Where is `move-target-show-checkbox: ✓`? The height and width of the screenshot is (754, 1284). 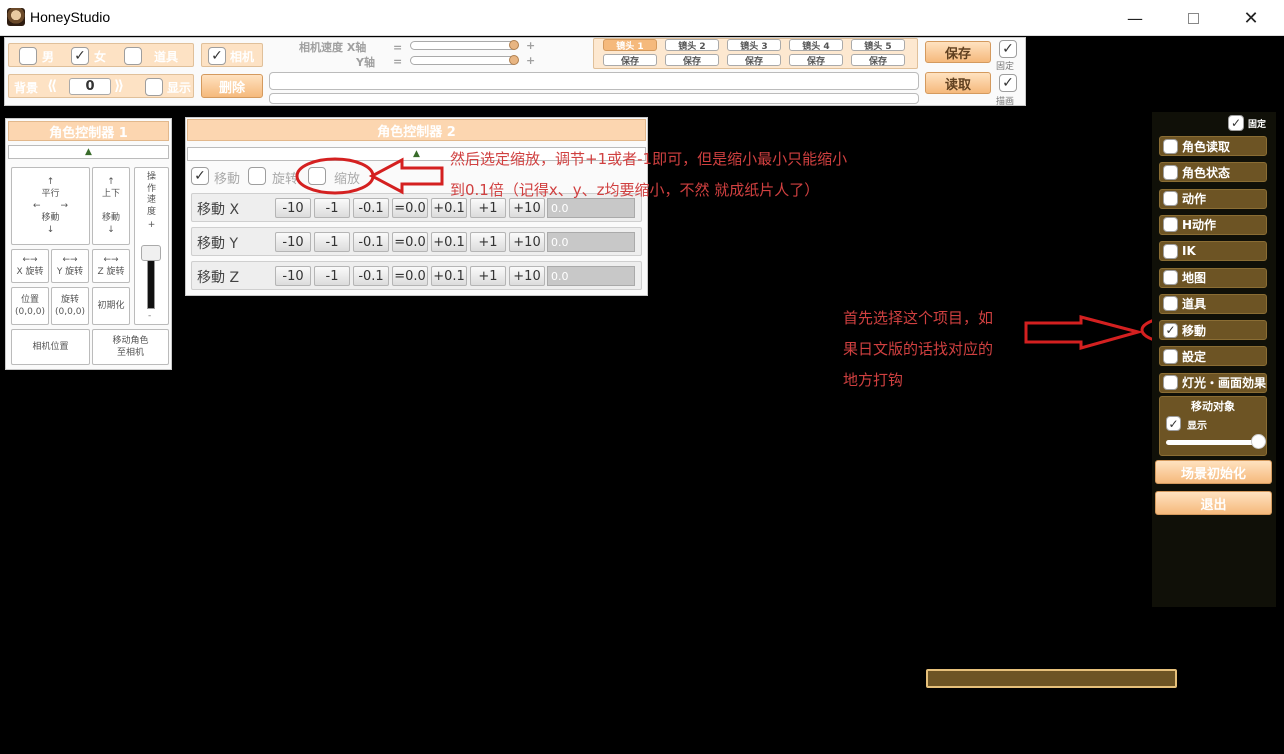
move-target-show-checkbox: ✓ is located at coordinates (1173, 423).